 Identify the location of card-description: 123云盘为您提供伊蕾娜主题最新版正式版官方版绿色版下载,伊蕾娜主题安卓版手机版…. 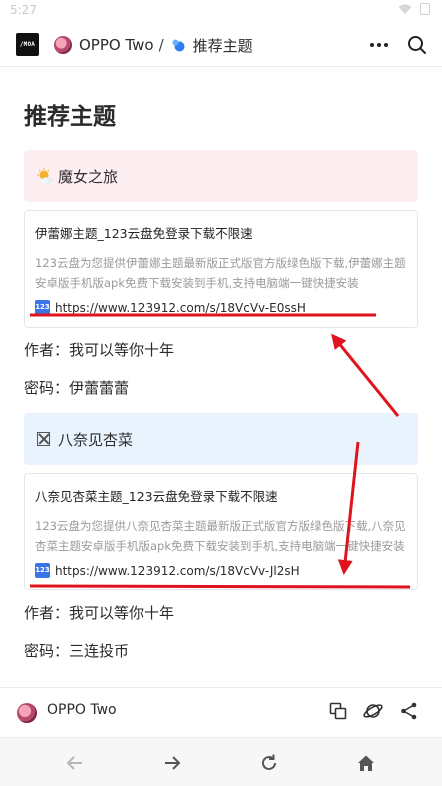
(220, 273).